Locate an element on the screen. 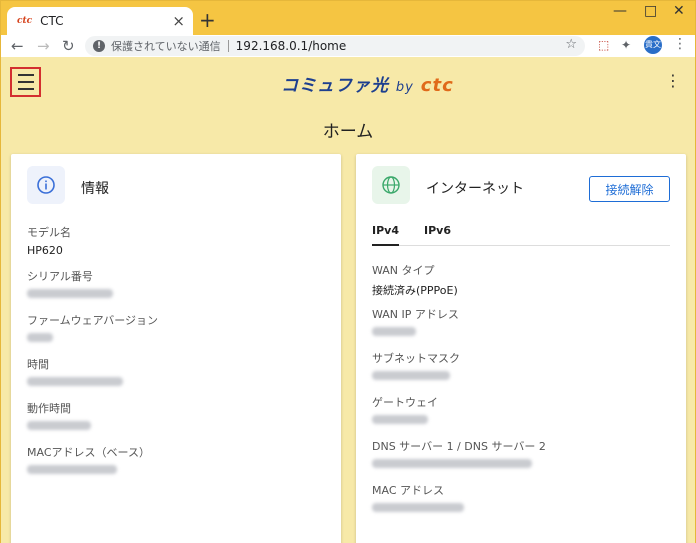 The image size is (696, 543). field-mac-base: MACアドレス（ベース） is located at coordinates (88, 460).